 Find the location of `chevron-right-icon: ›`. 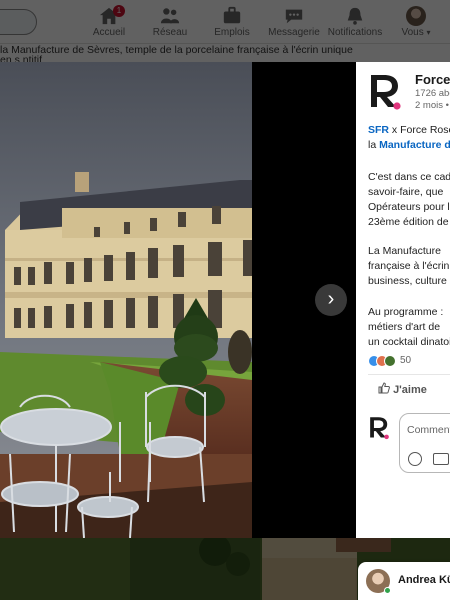

chevron-right-icon: › is located at coordinates (331, 299).